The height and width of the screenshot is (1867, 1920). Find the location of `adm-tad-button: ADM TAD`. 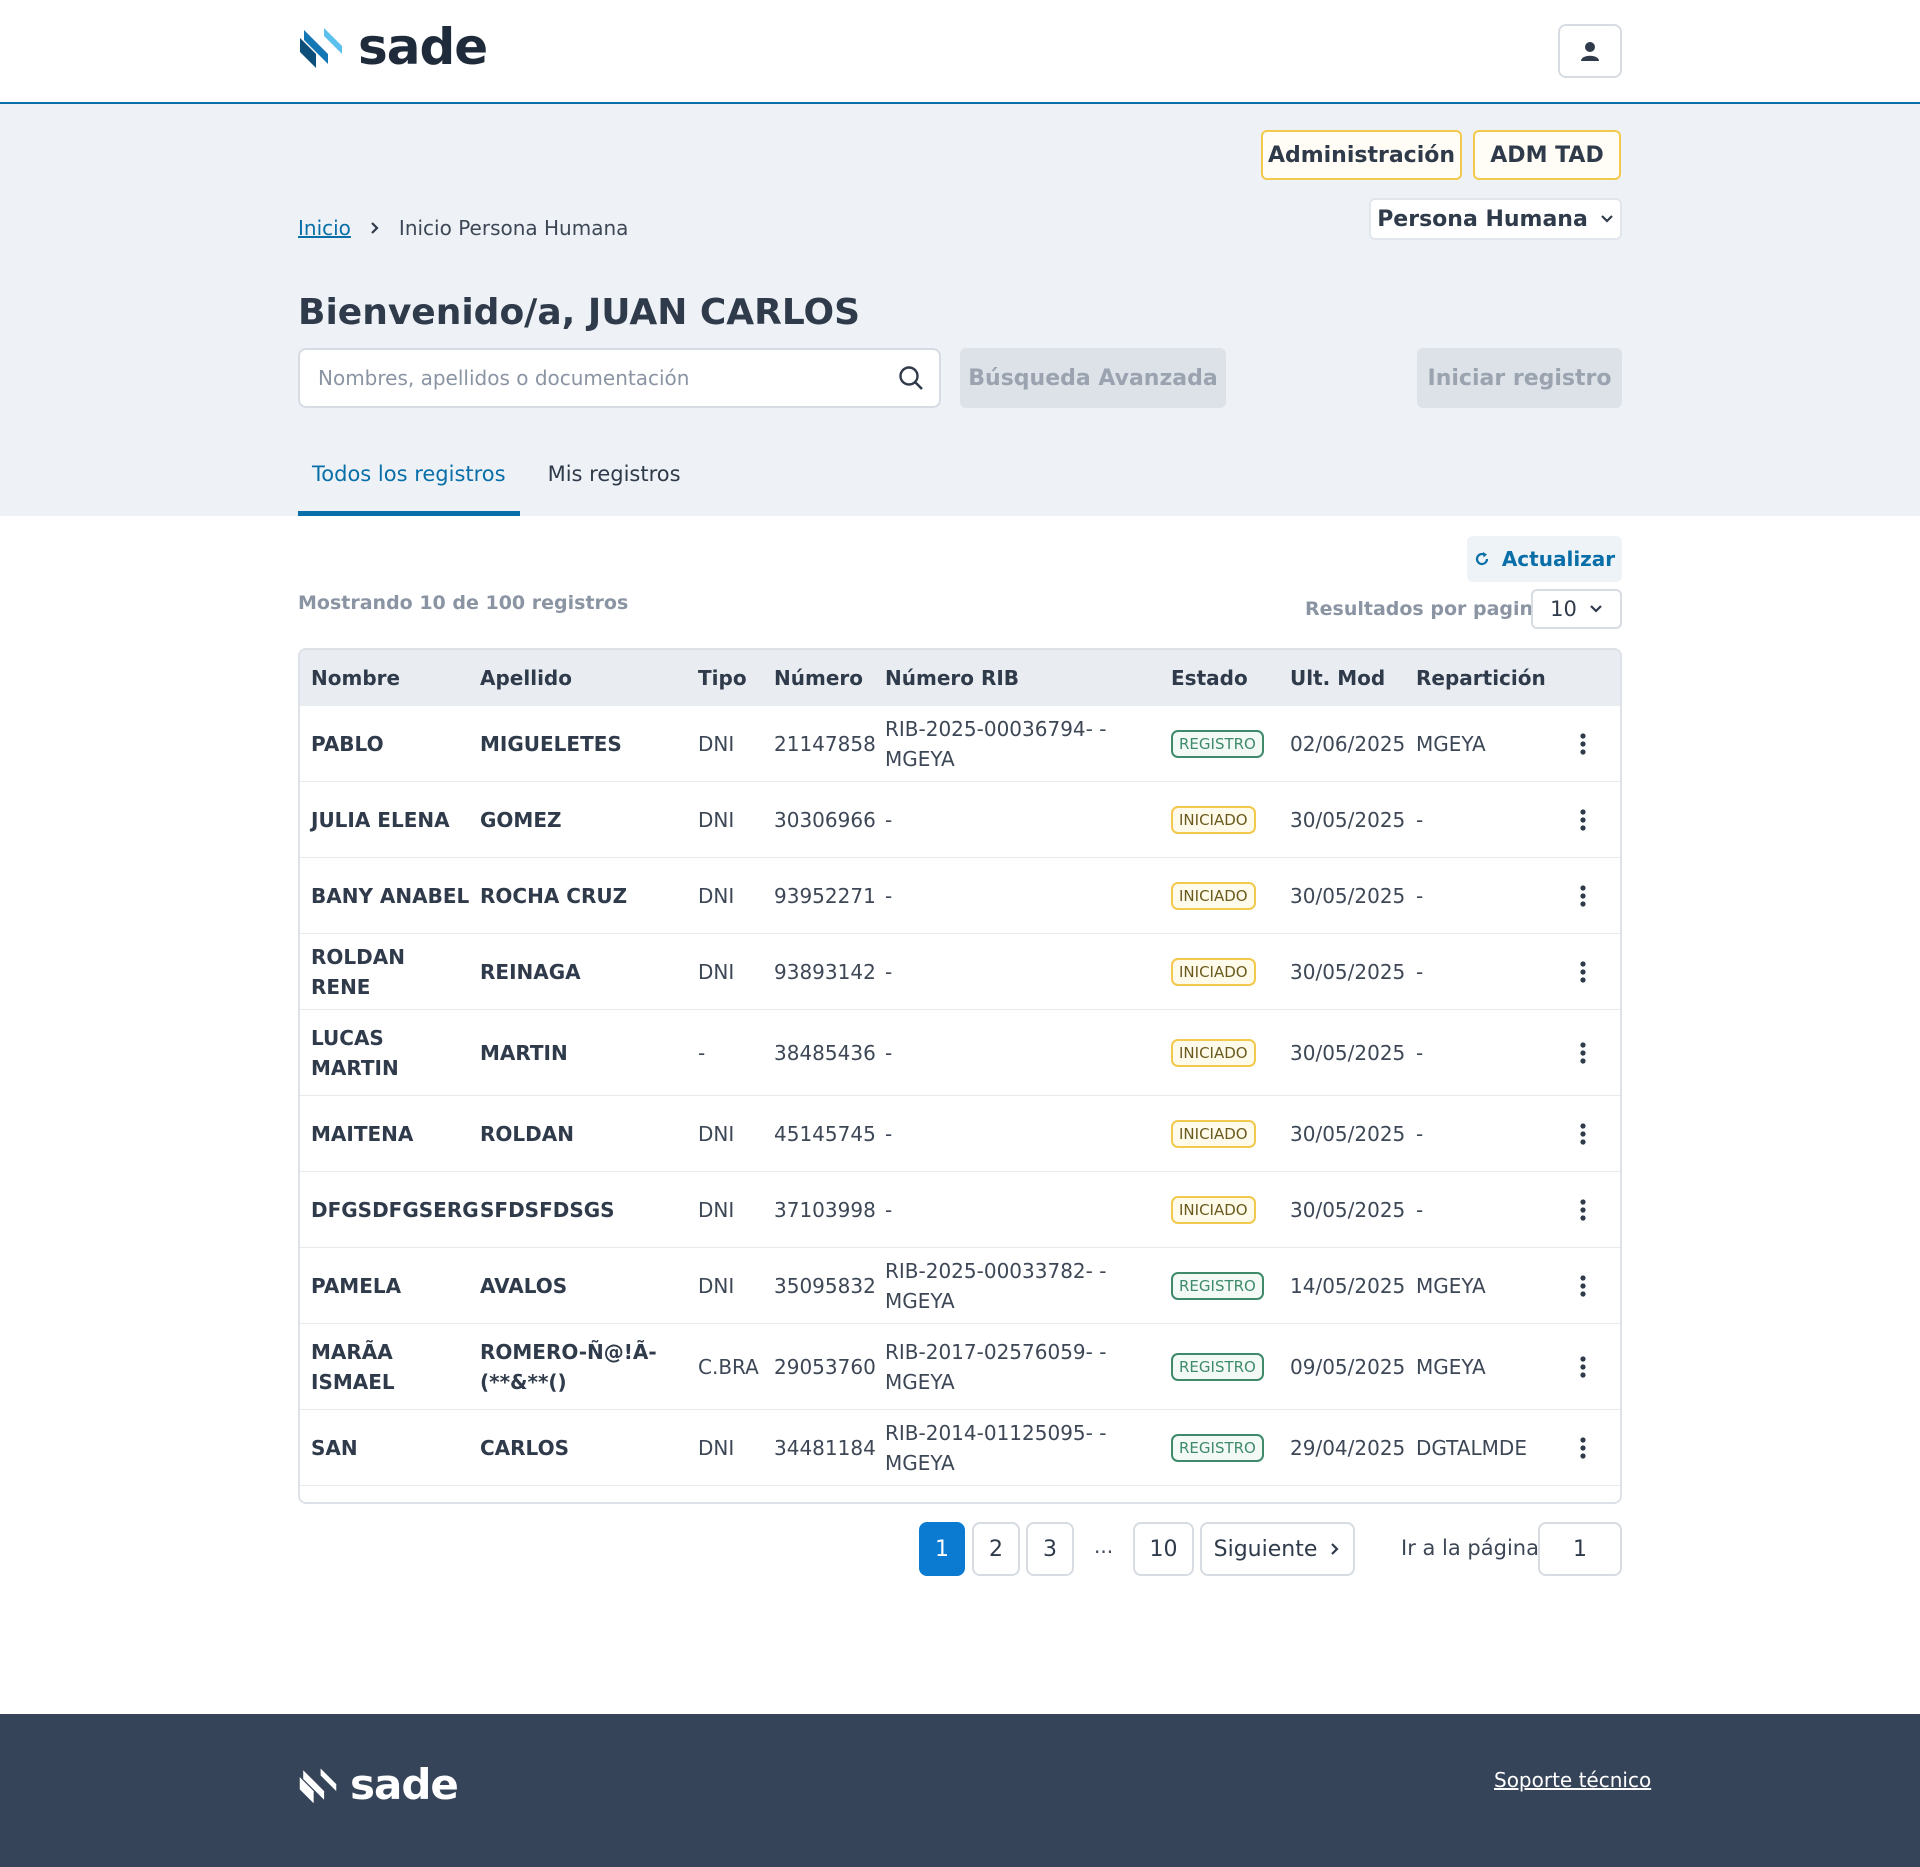

adm-tad-button: ADM TAD is located at coordinates (1547, 155).